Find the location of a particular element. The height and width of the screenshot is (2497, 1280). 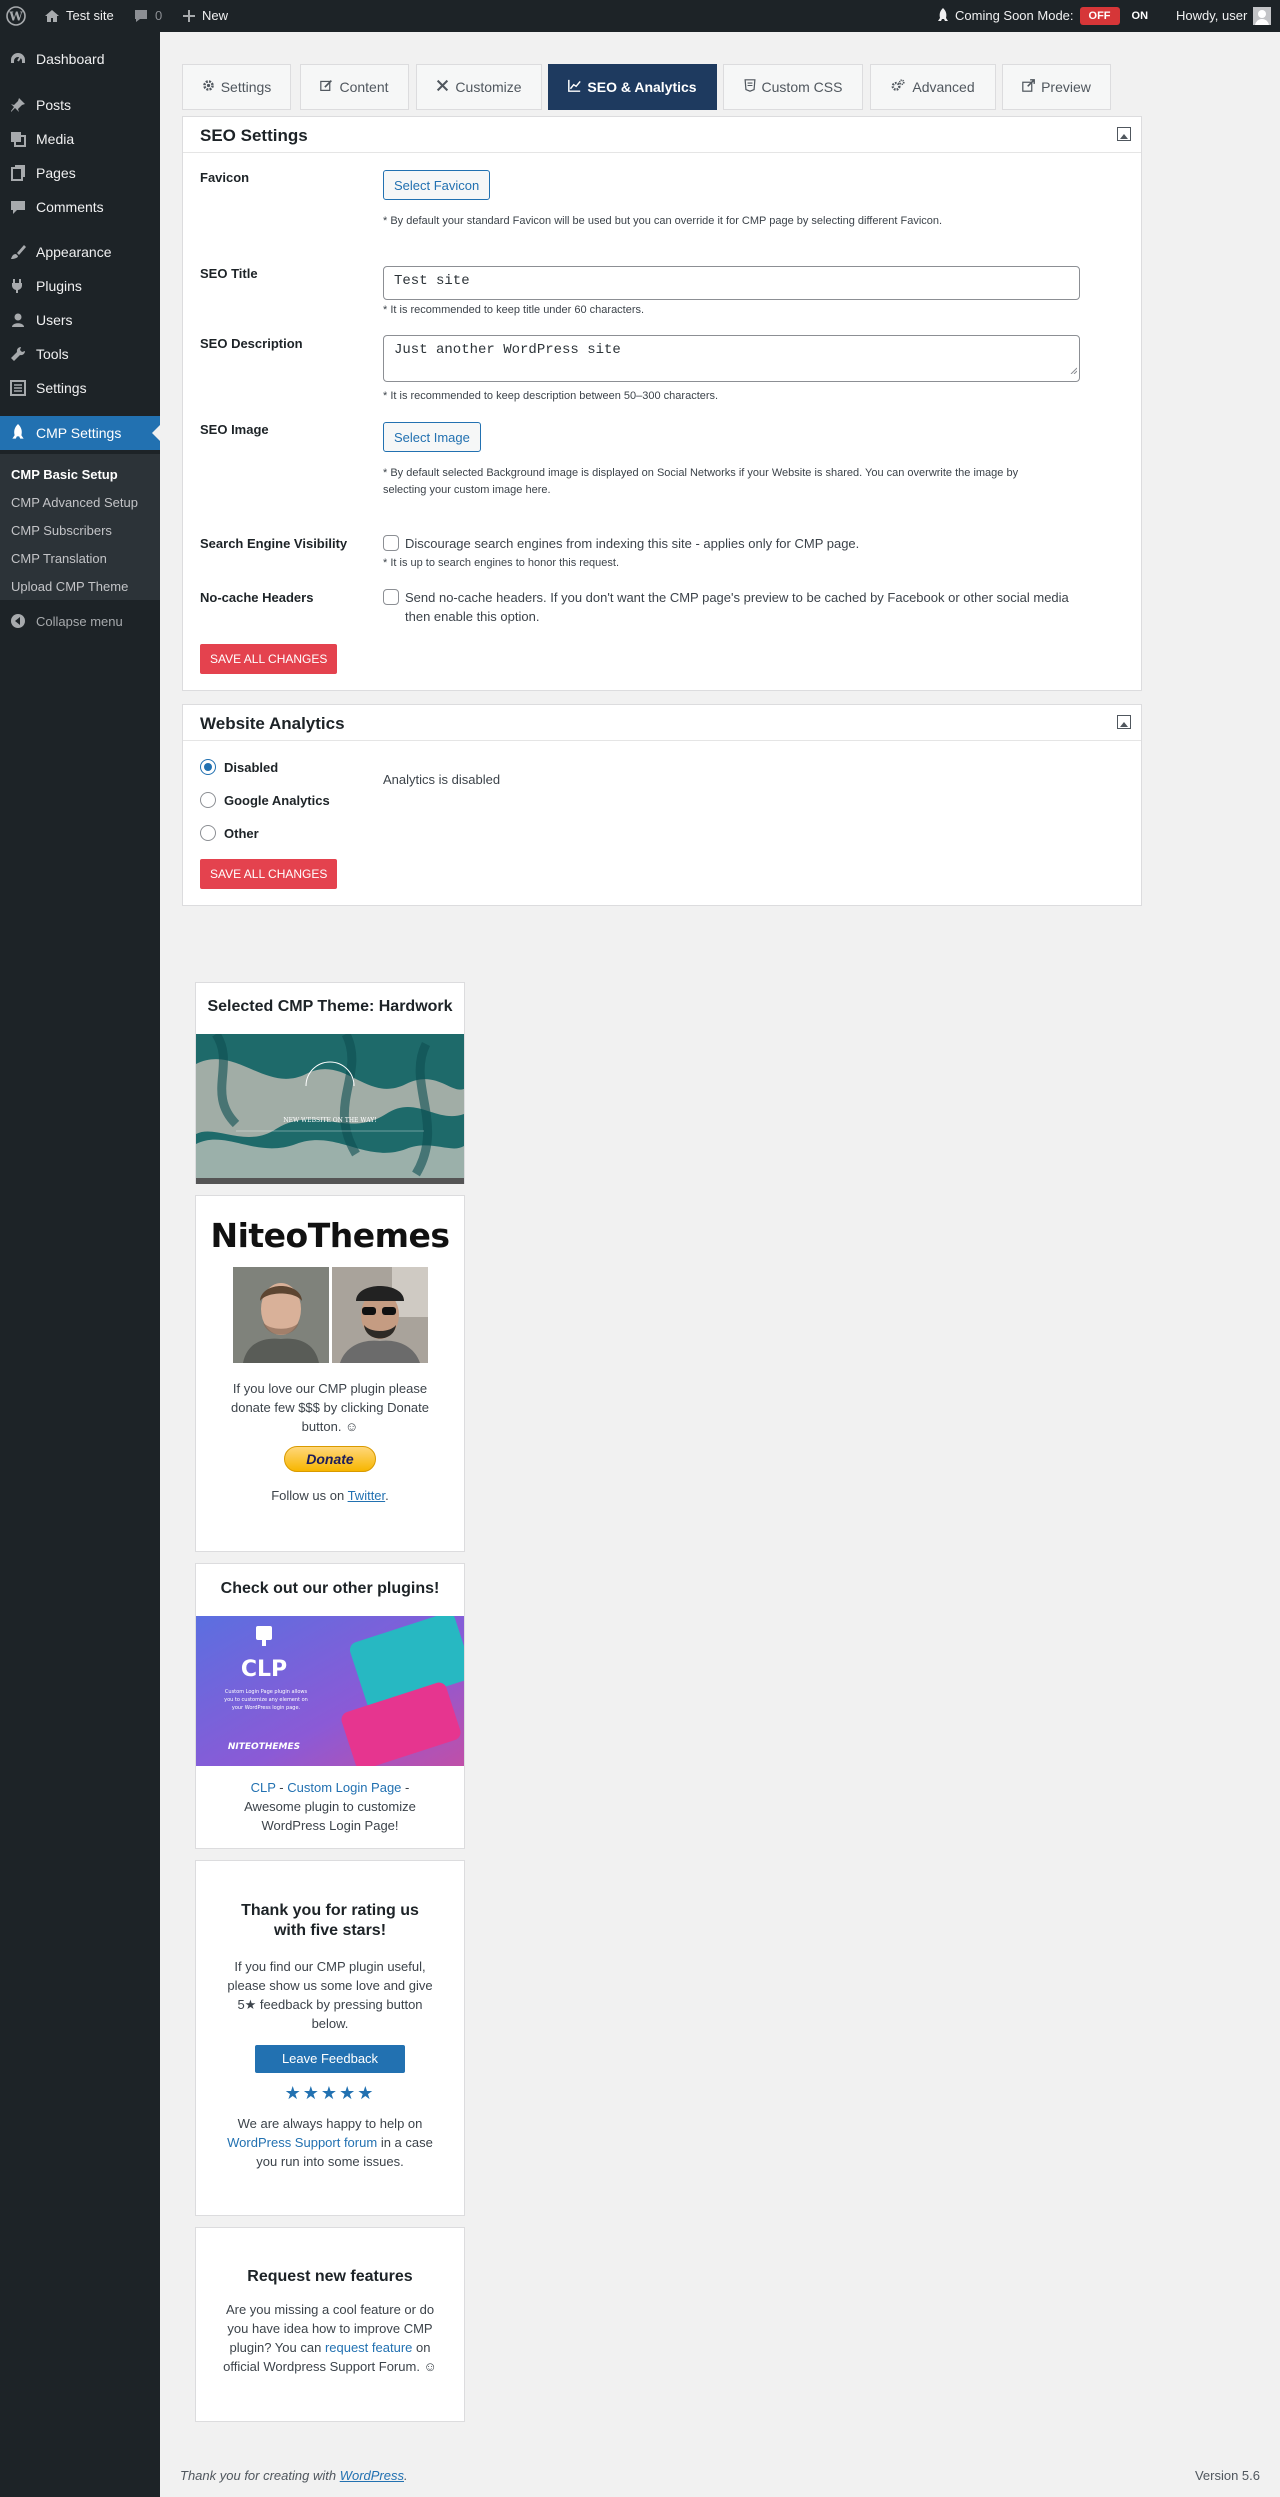

footer-thanks-text: Thank you for creating with is located at coordinates (258, 2475).